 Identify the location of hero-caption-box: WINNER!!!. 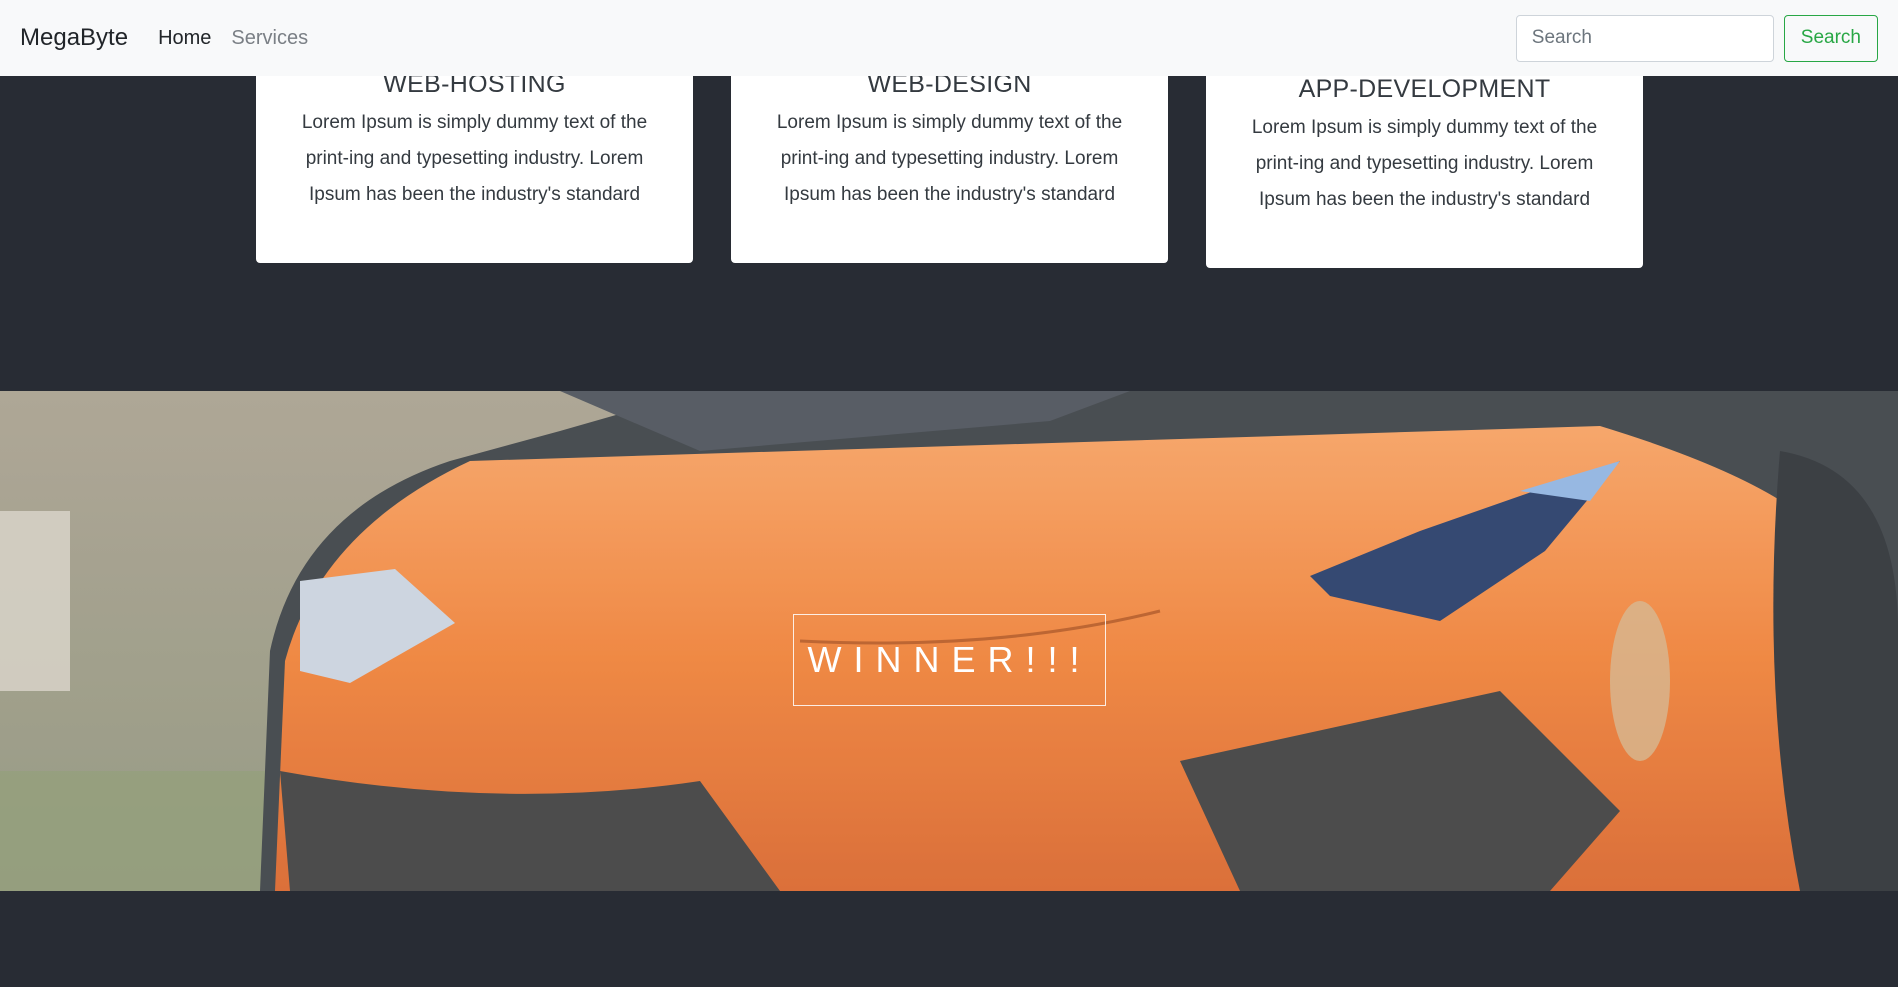
(949, 660).